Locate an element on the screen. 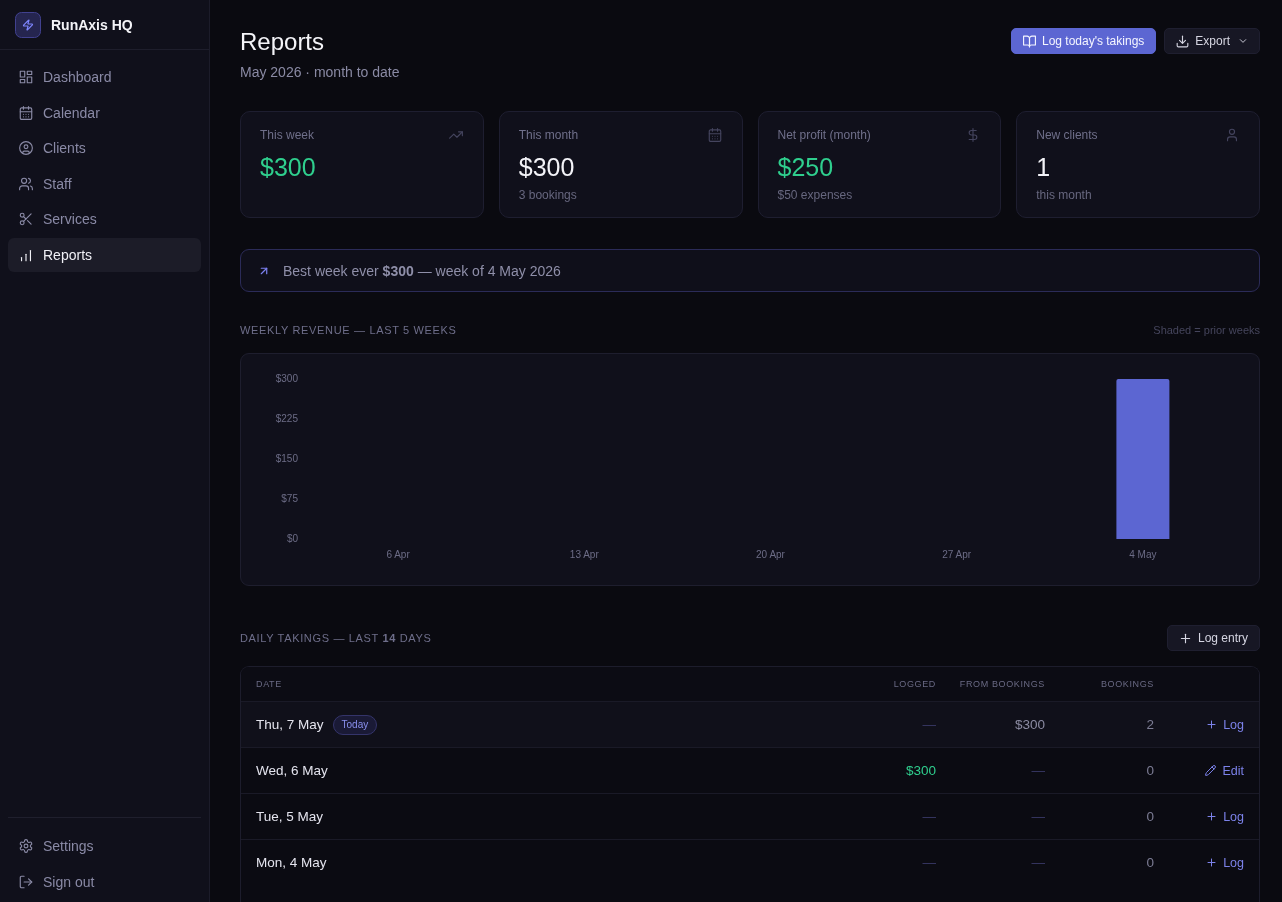 This screenshot has height=902, width=1282. section-title: WEEKLY REVENUE — LAST 5 WEEKS is located at coordinates (348, 330).